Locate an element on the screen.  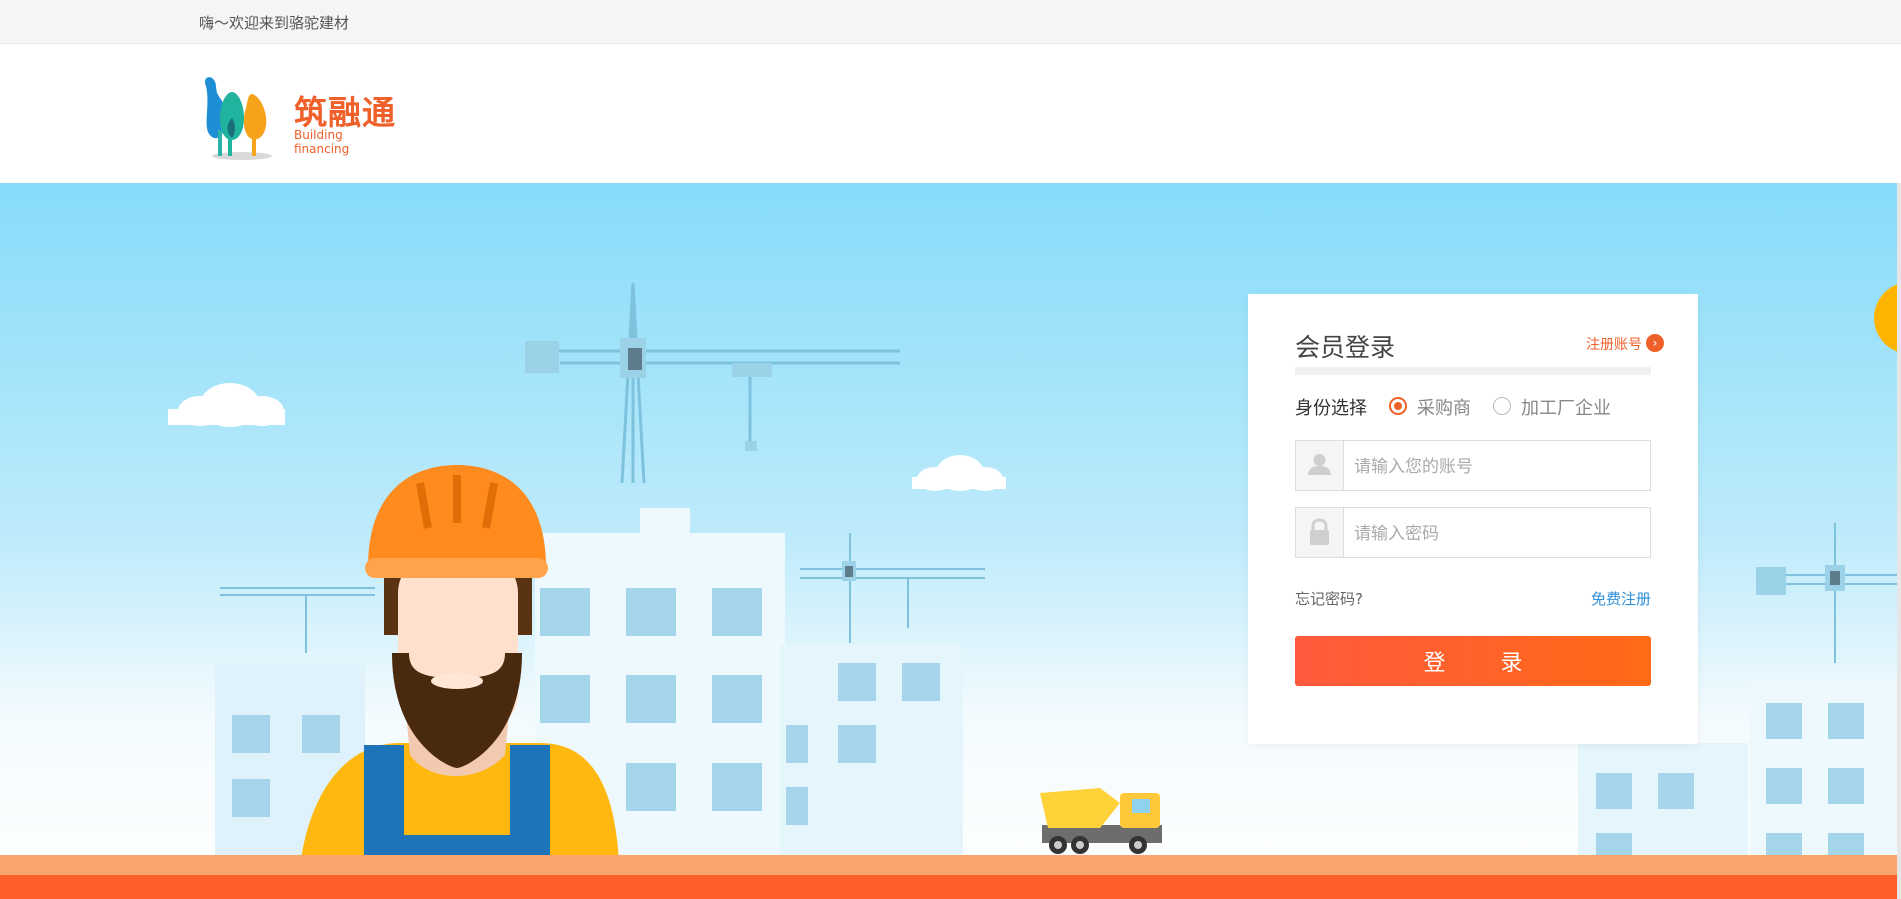
chevron-right-icon: › is located at coordinates (1655, 343).